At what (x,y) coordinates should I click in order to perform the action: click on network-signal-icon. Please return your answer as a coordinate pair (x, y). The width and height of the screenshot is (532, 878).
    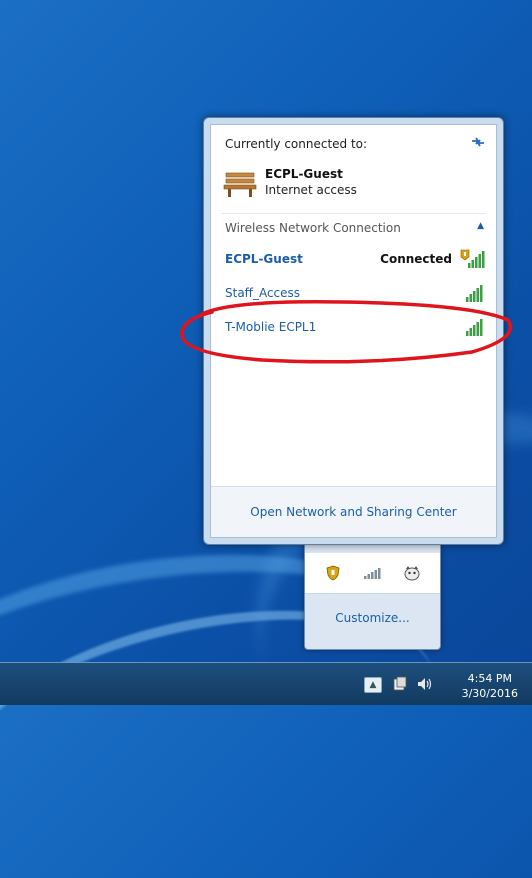
    Looking at the image, I should click on (372, 573).